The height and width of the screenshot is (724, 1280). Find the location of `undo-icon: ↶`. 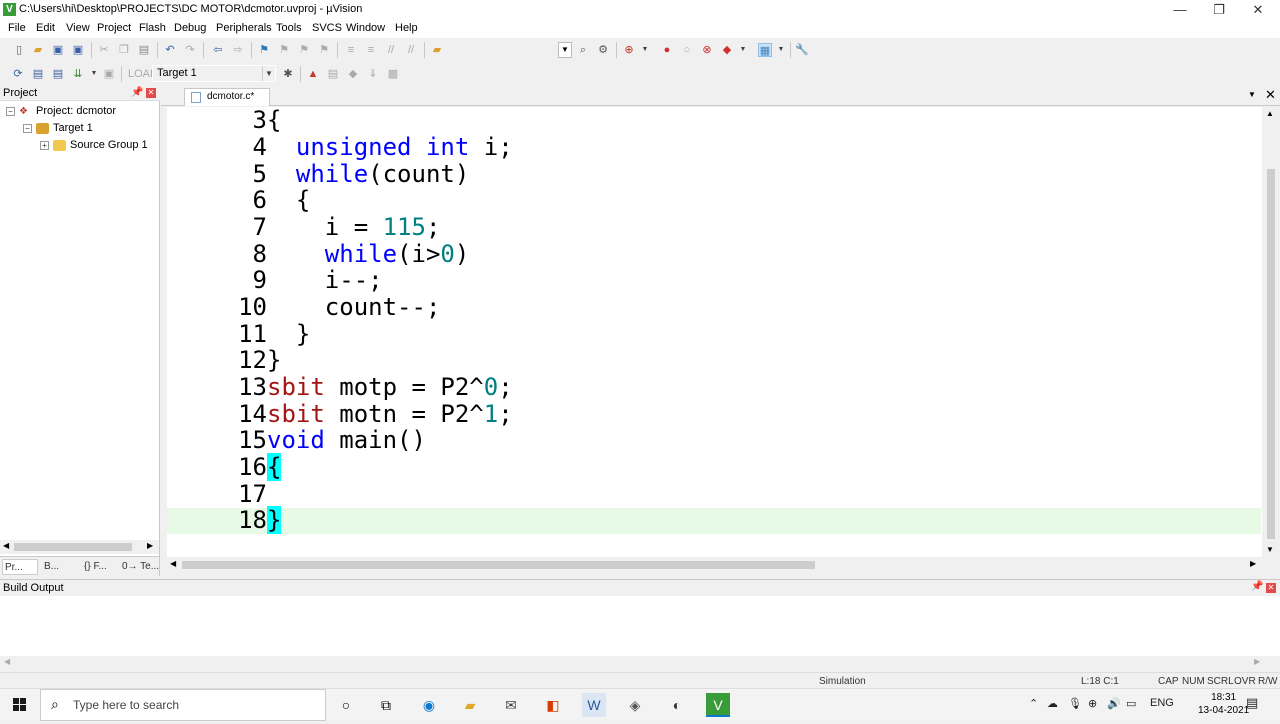

undo-icon: ↶ is located at coordinates (170, 50).